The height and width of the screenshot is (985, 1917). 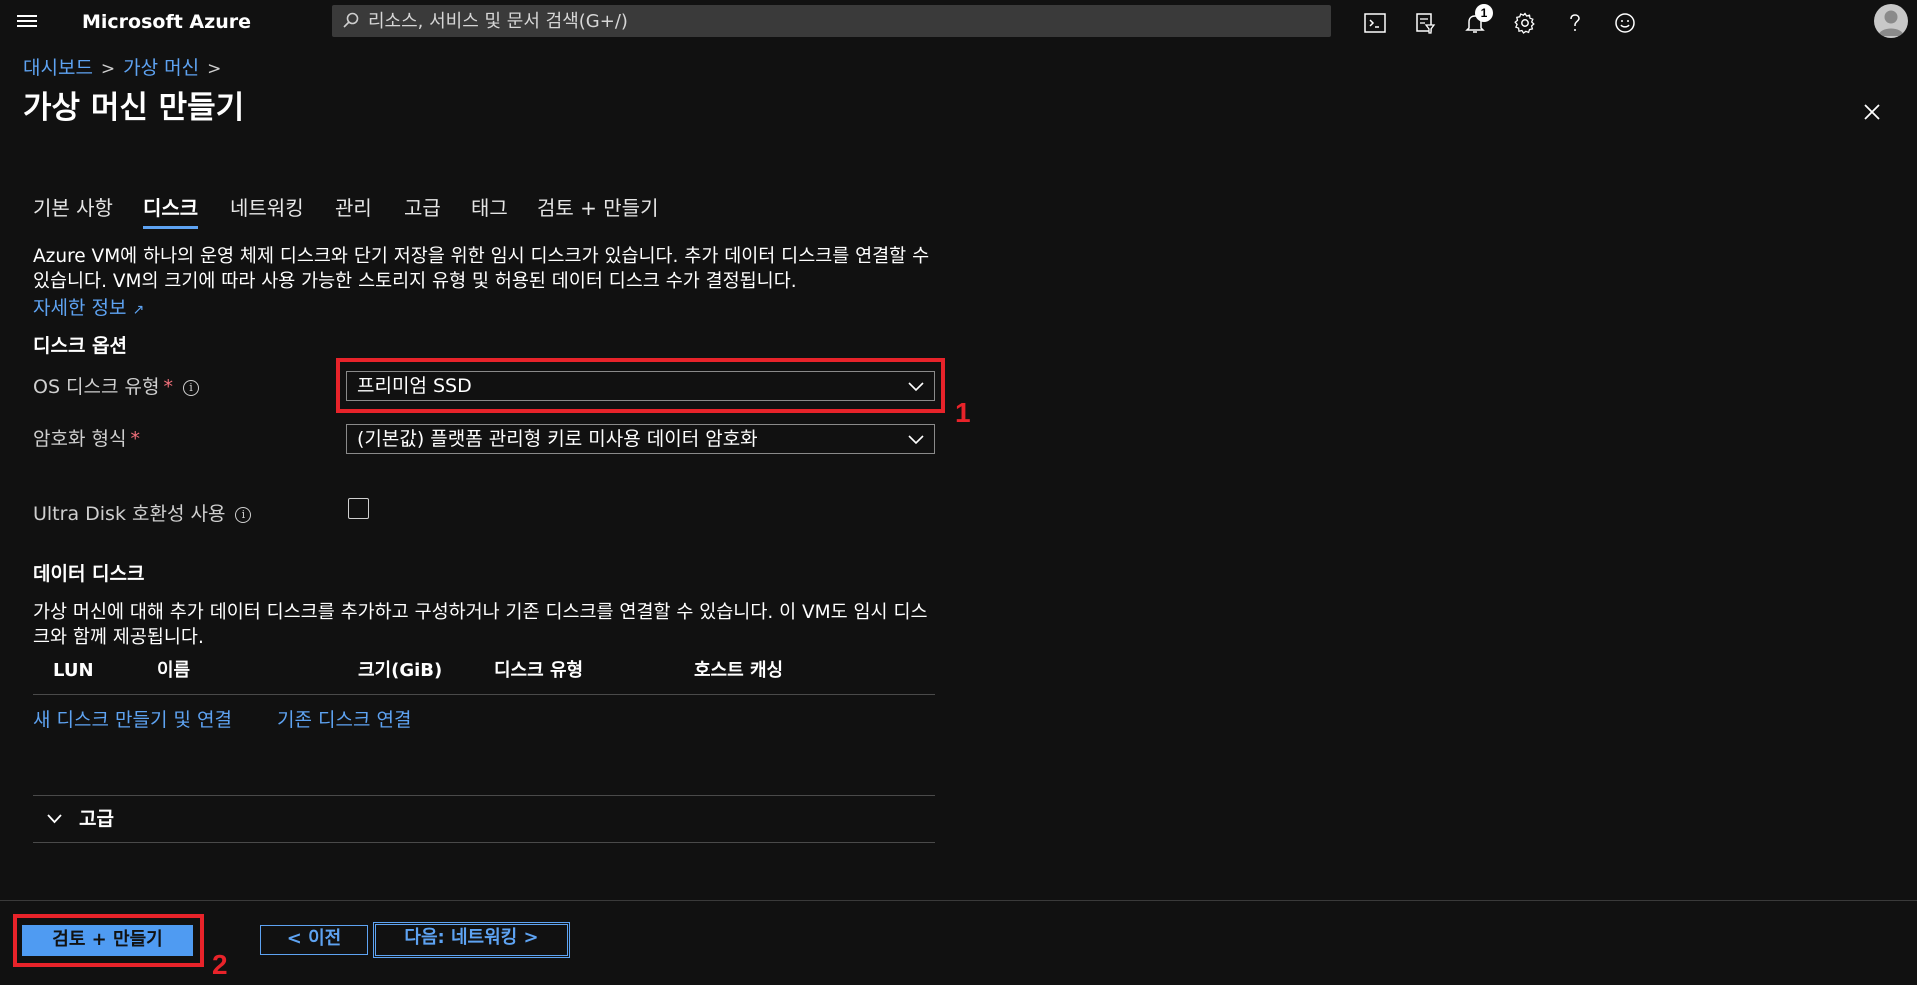 What do you see at coordinates (597, 208) in the screenshot?
I see `tab-review-create: 검토 + 만들기` at bounding box center [597, 208].